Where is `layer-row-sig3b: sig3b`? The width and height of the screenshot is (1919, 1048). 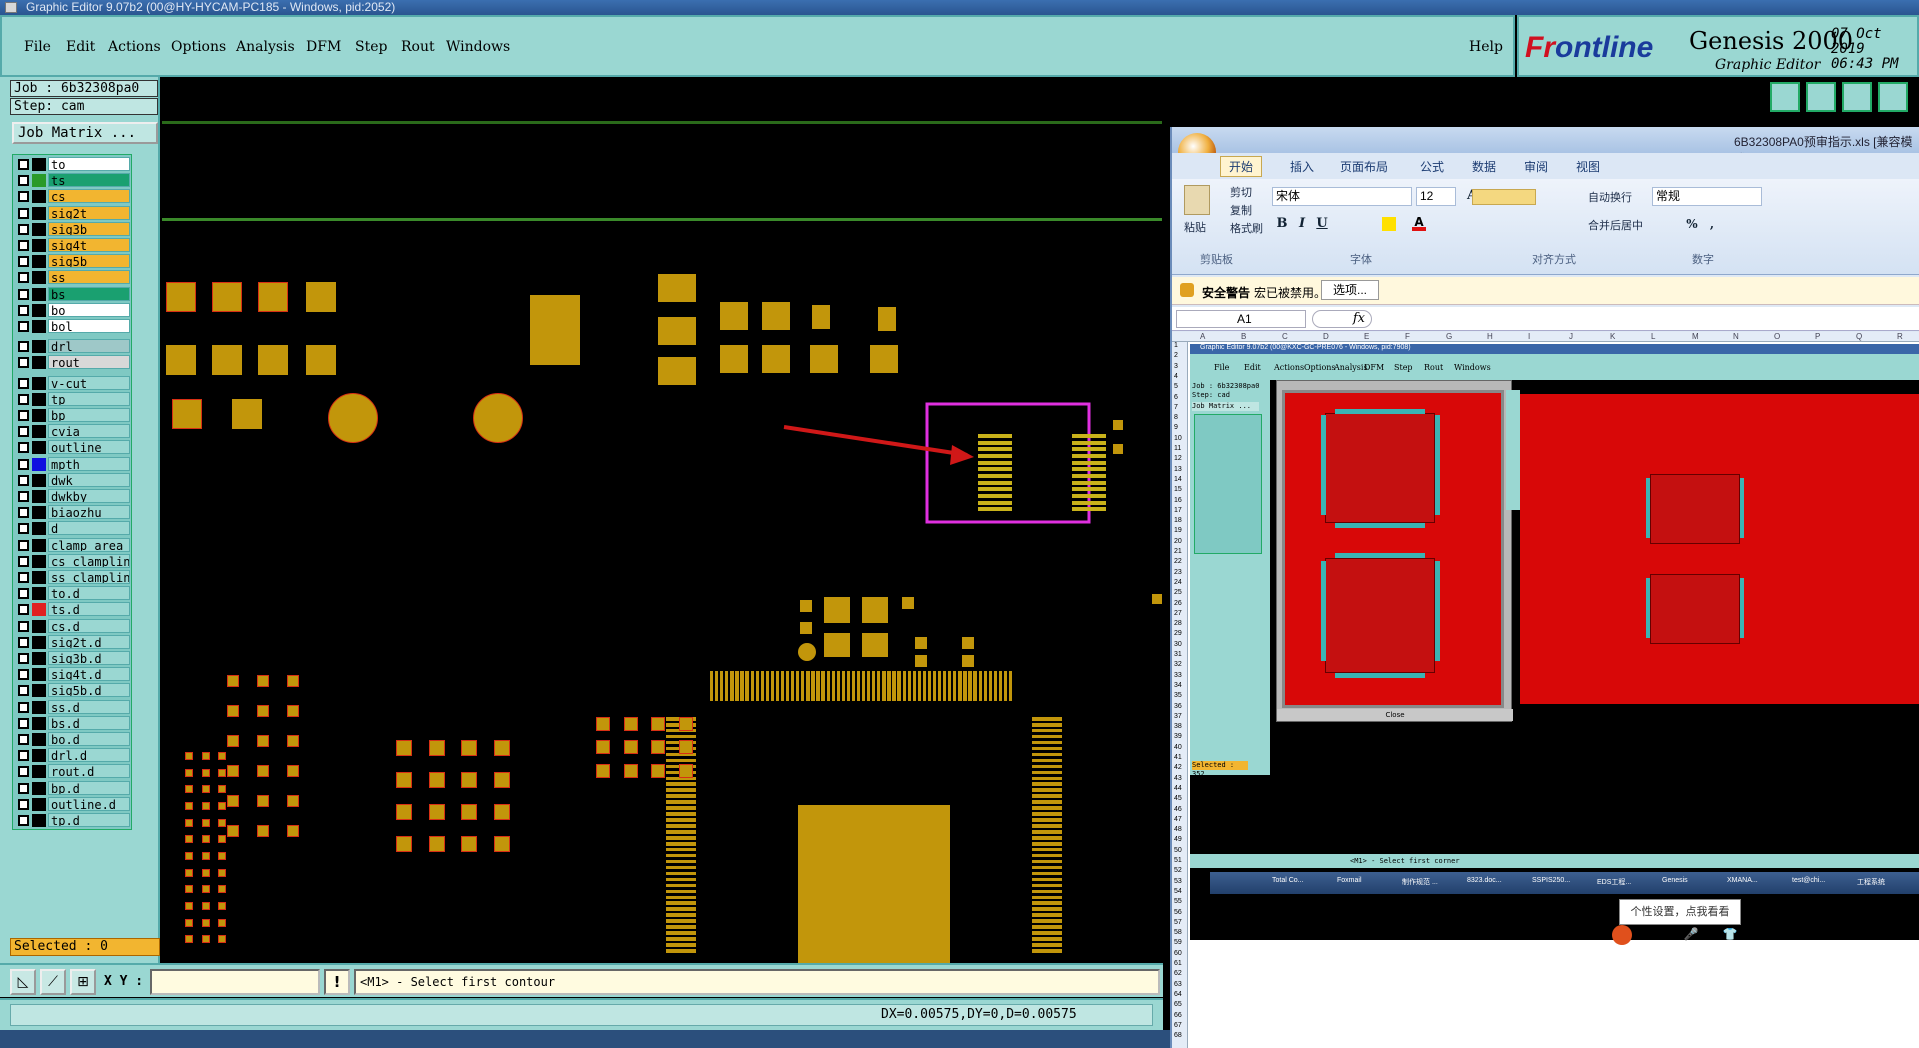
layer-row-sig3b: sig3b is located at coordinates (72, 228).